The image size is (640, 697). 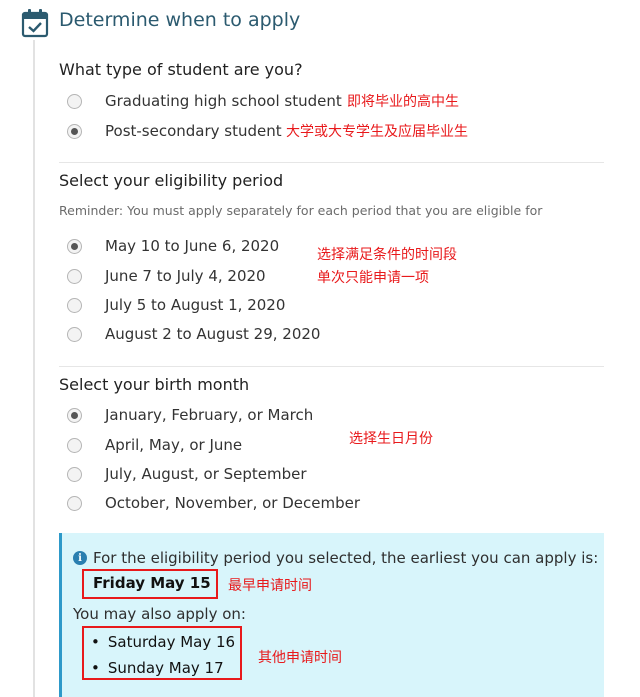 I want to click on other-dates-highlight: Saturday May 16 Sunday May 17, so click(x=162, y=653).